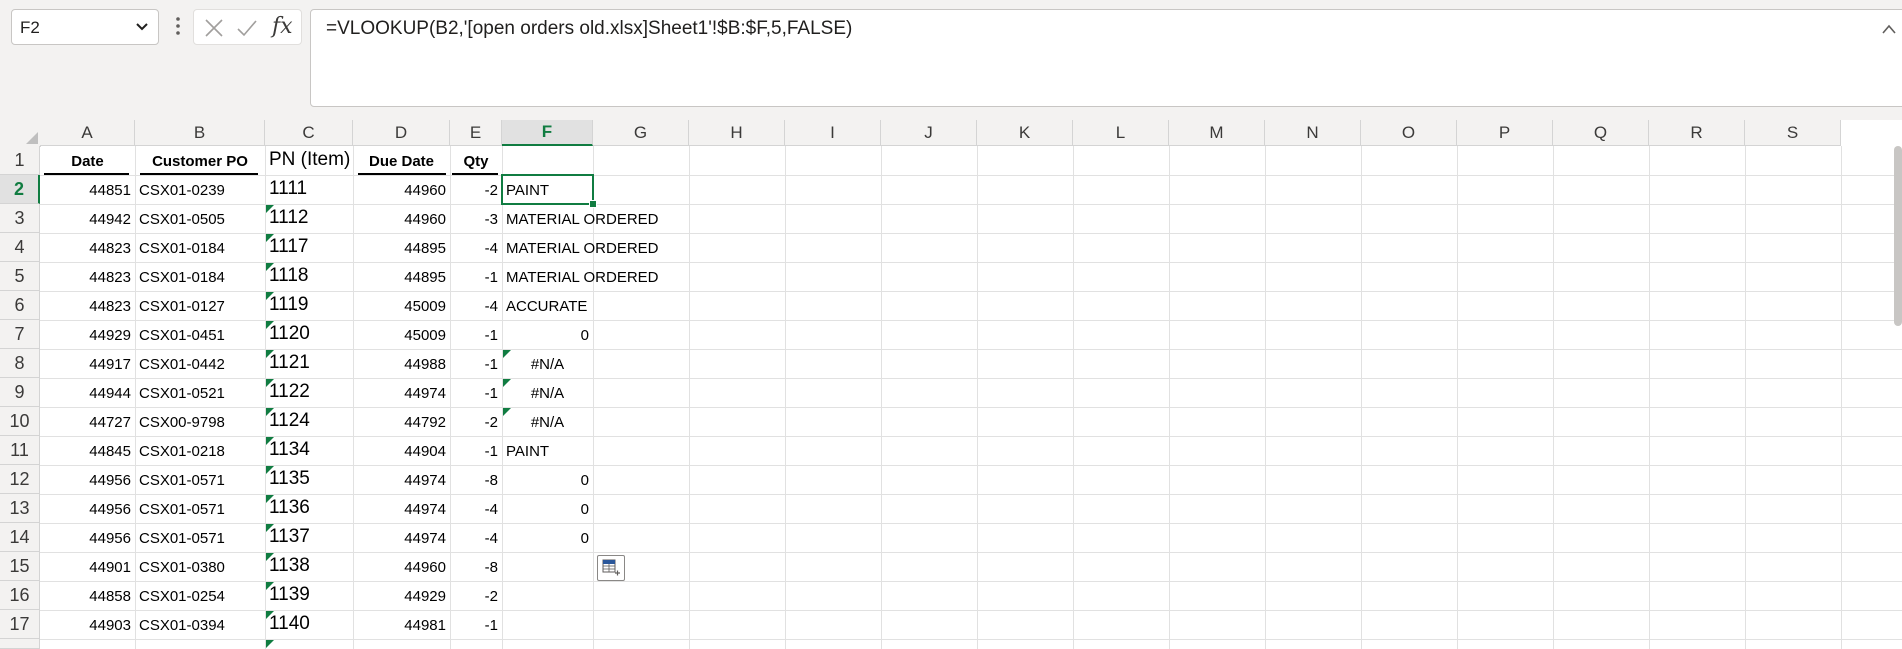 Image resolution: width=1902 pixels, height=649 pixels. What do you see at coordinates (1313, 133) in the screenshot?
I see `column-header-n: N` at bounding box center [1313, 133].